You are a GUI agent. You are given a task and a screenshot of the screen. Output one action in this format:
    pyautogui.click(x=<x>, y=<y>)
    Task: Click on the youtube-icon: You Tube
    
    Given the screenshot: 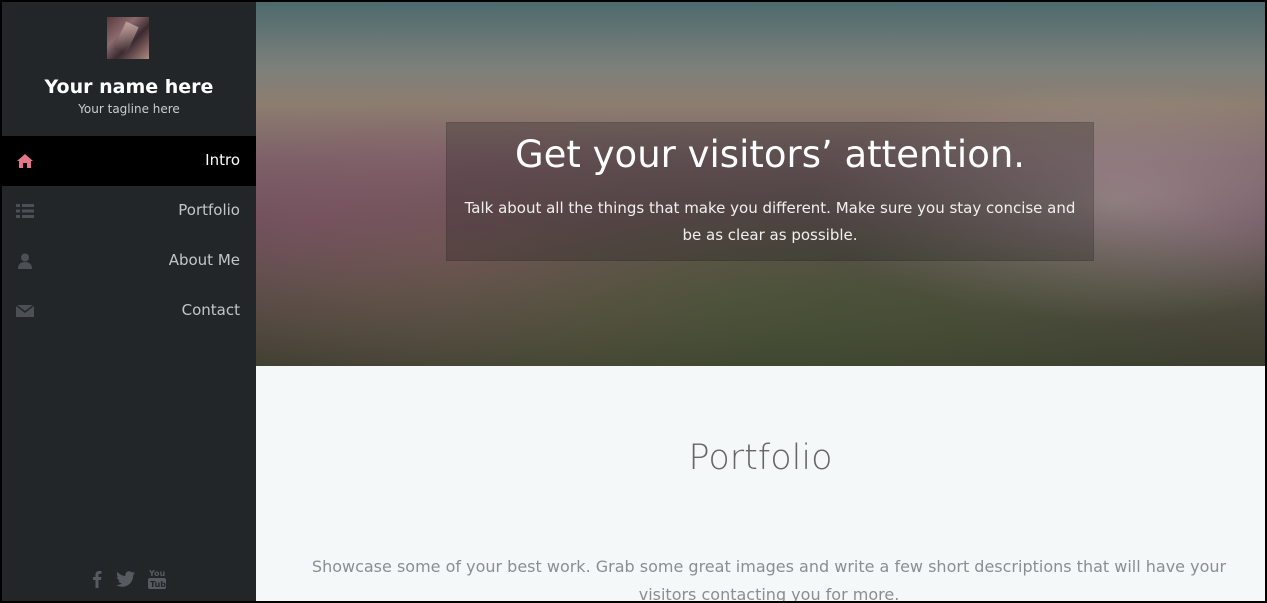 What is the action you would take?
    pyautogui.click(x=159, y=581)
    